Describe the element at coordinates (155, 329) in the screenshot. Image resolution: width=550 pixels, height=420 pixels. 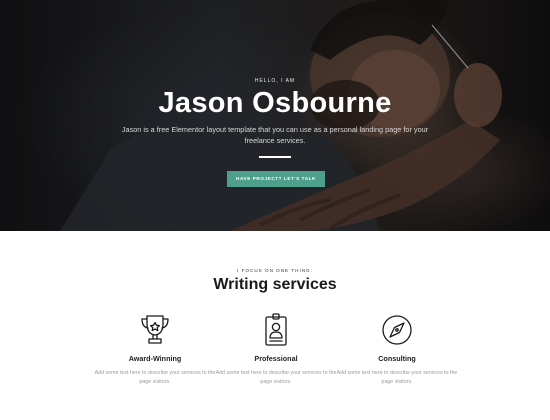
I see `trophy-icon` at that location.